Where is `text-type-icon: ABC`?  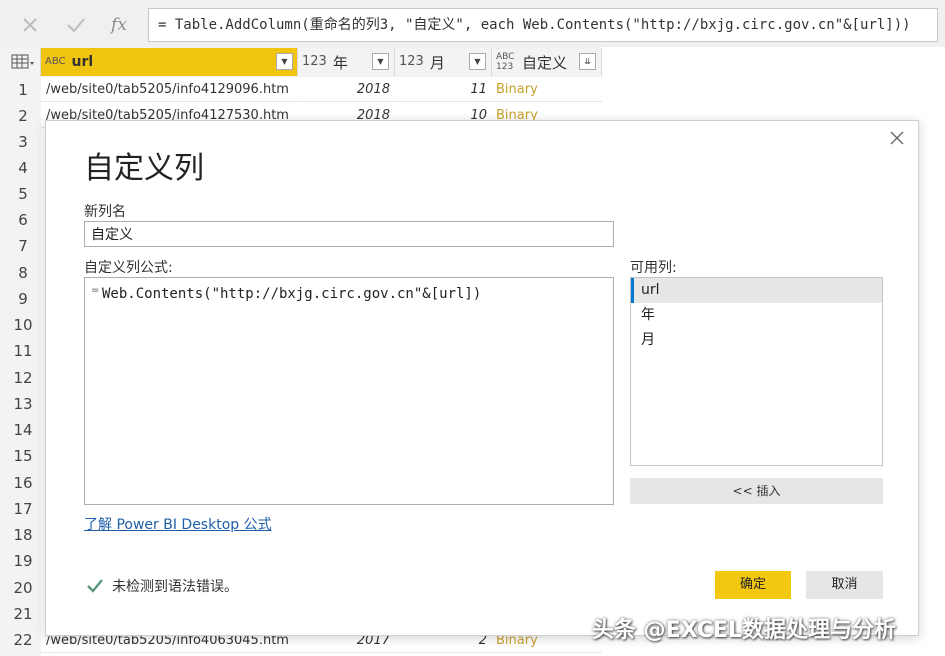
text-type-icon: ABC is located at coordinates (55, 61).